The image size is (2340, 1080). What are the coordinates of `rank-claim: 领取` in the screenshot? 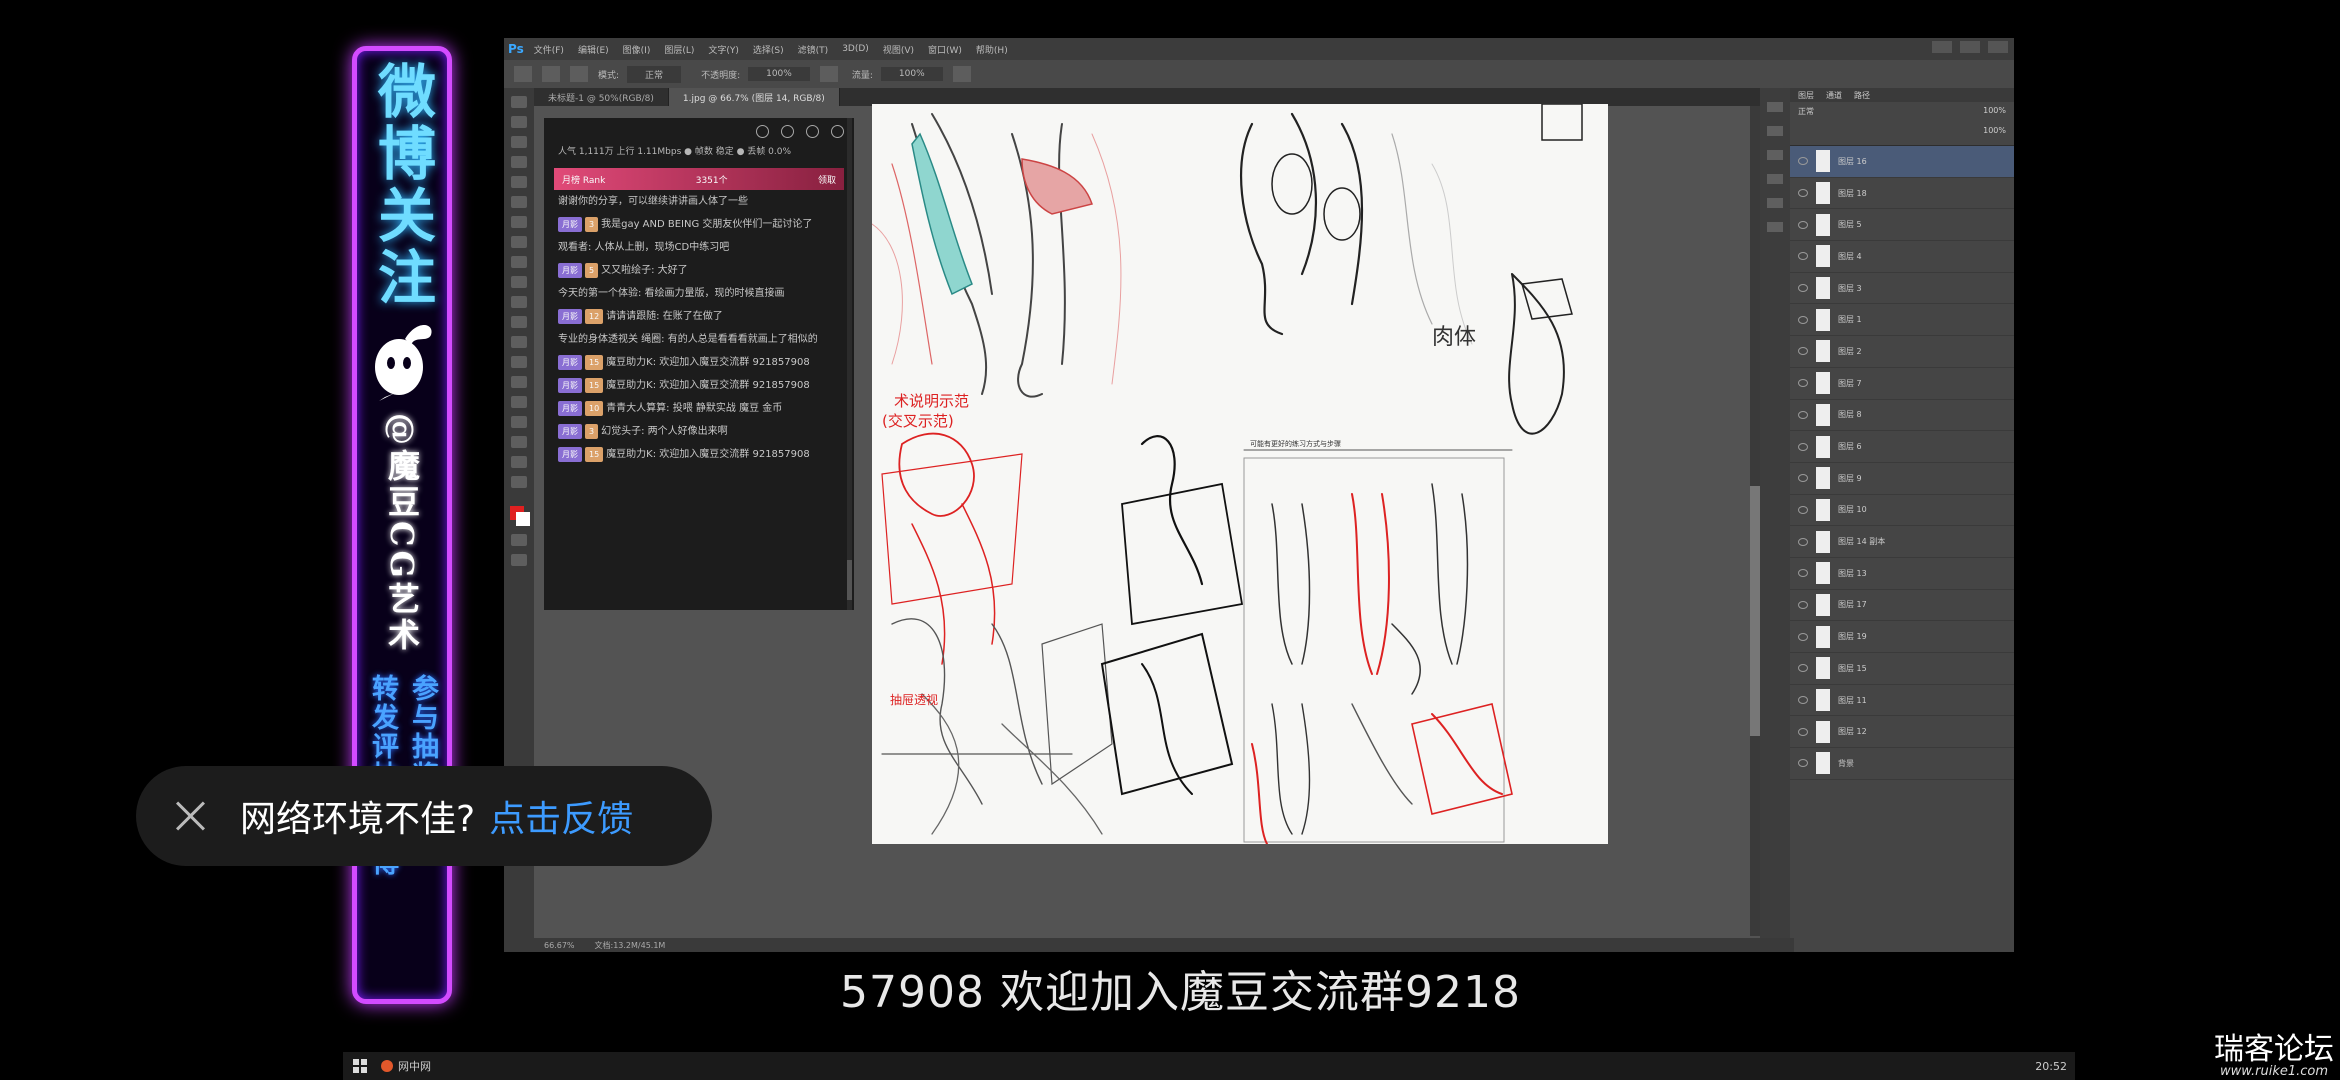 It's located at (827, 179).